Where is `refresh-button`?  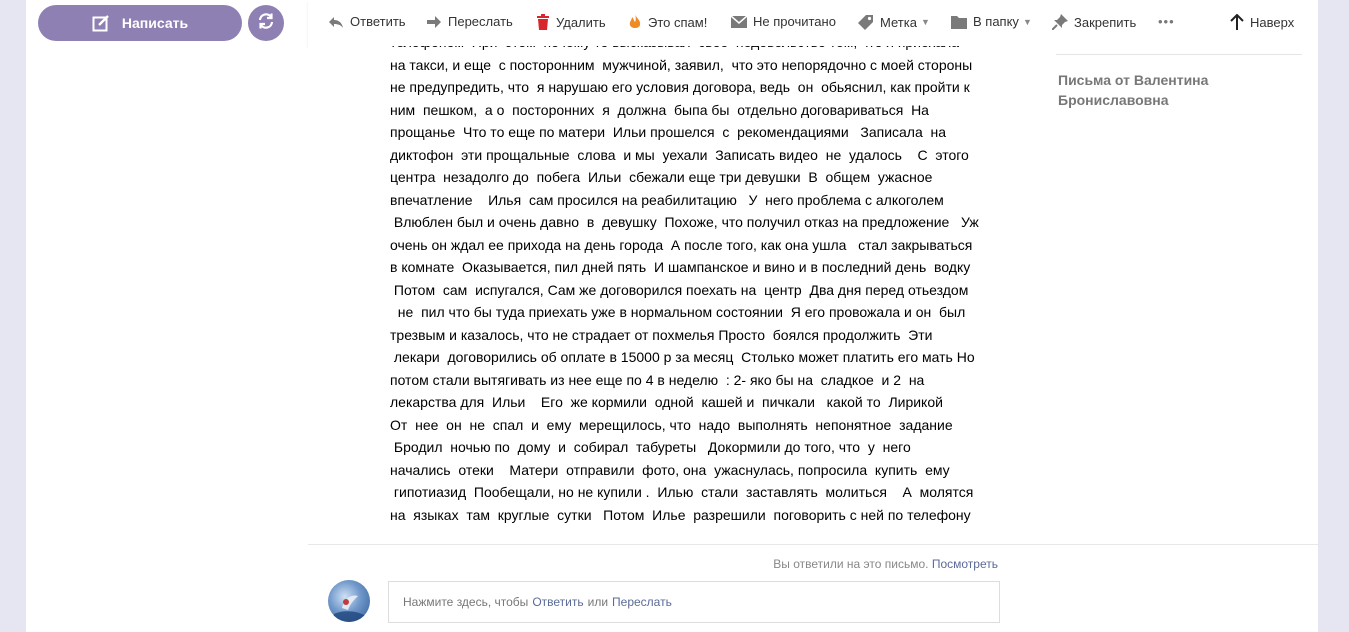 refresh-button is located at coordinates (266, 23).